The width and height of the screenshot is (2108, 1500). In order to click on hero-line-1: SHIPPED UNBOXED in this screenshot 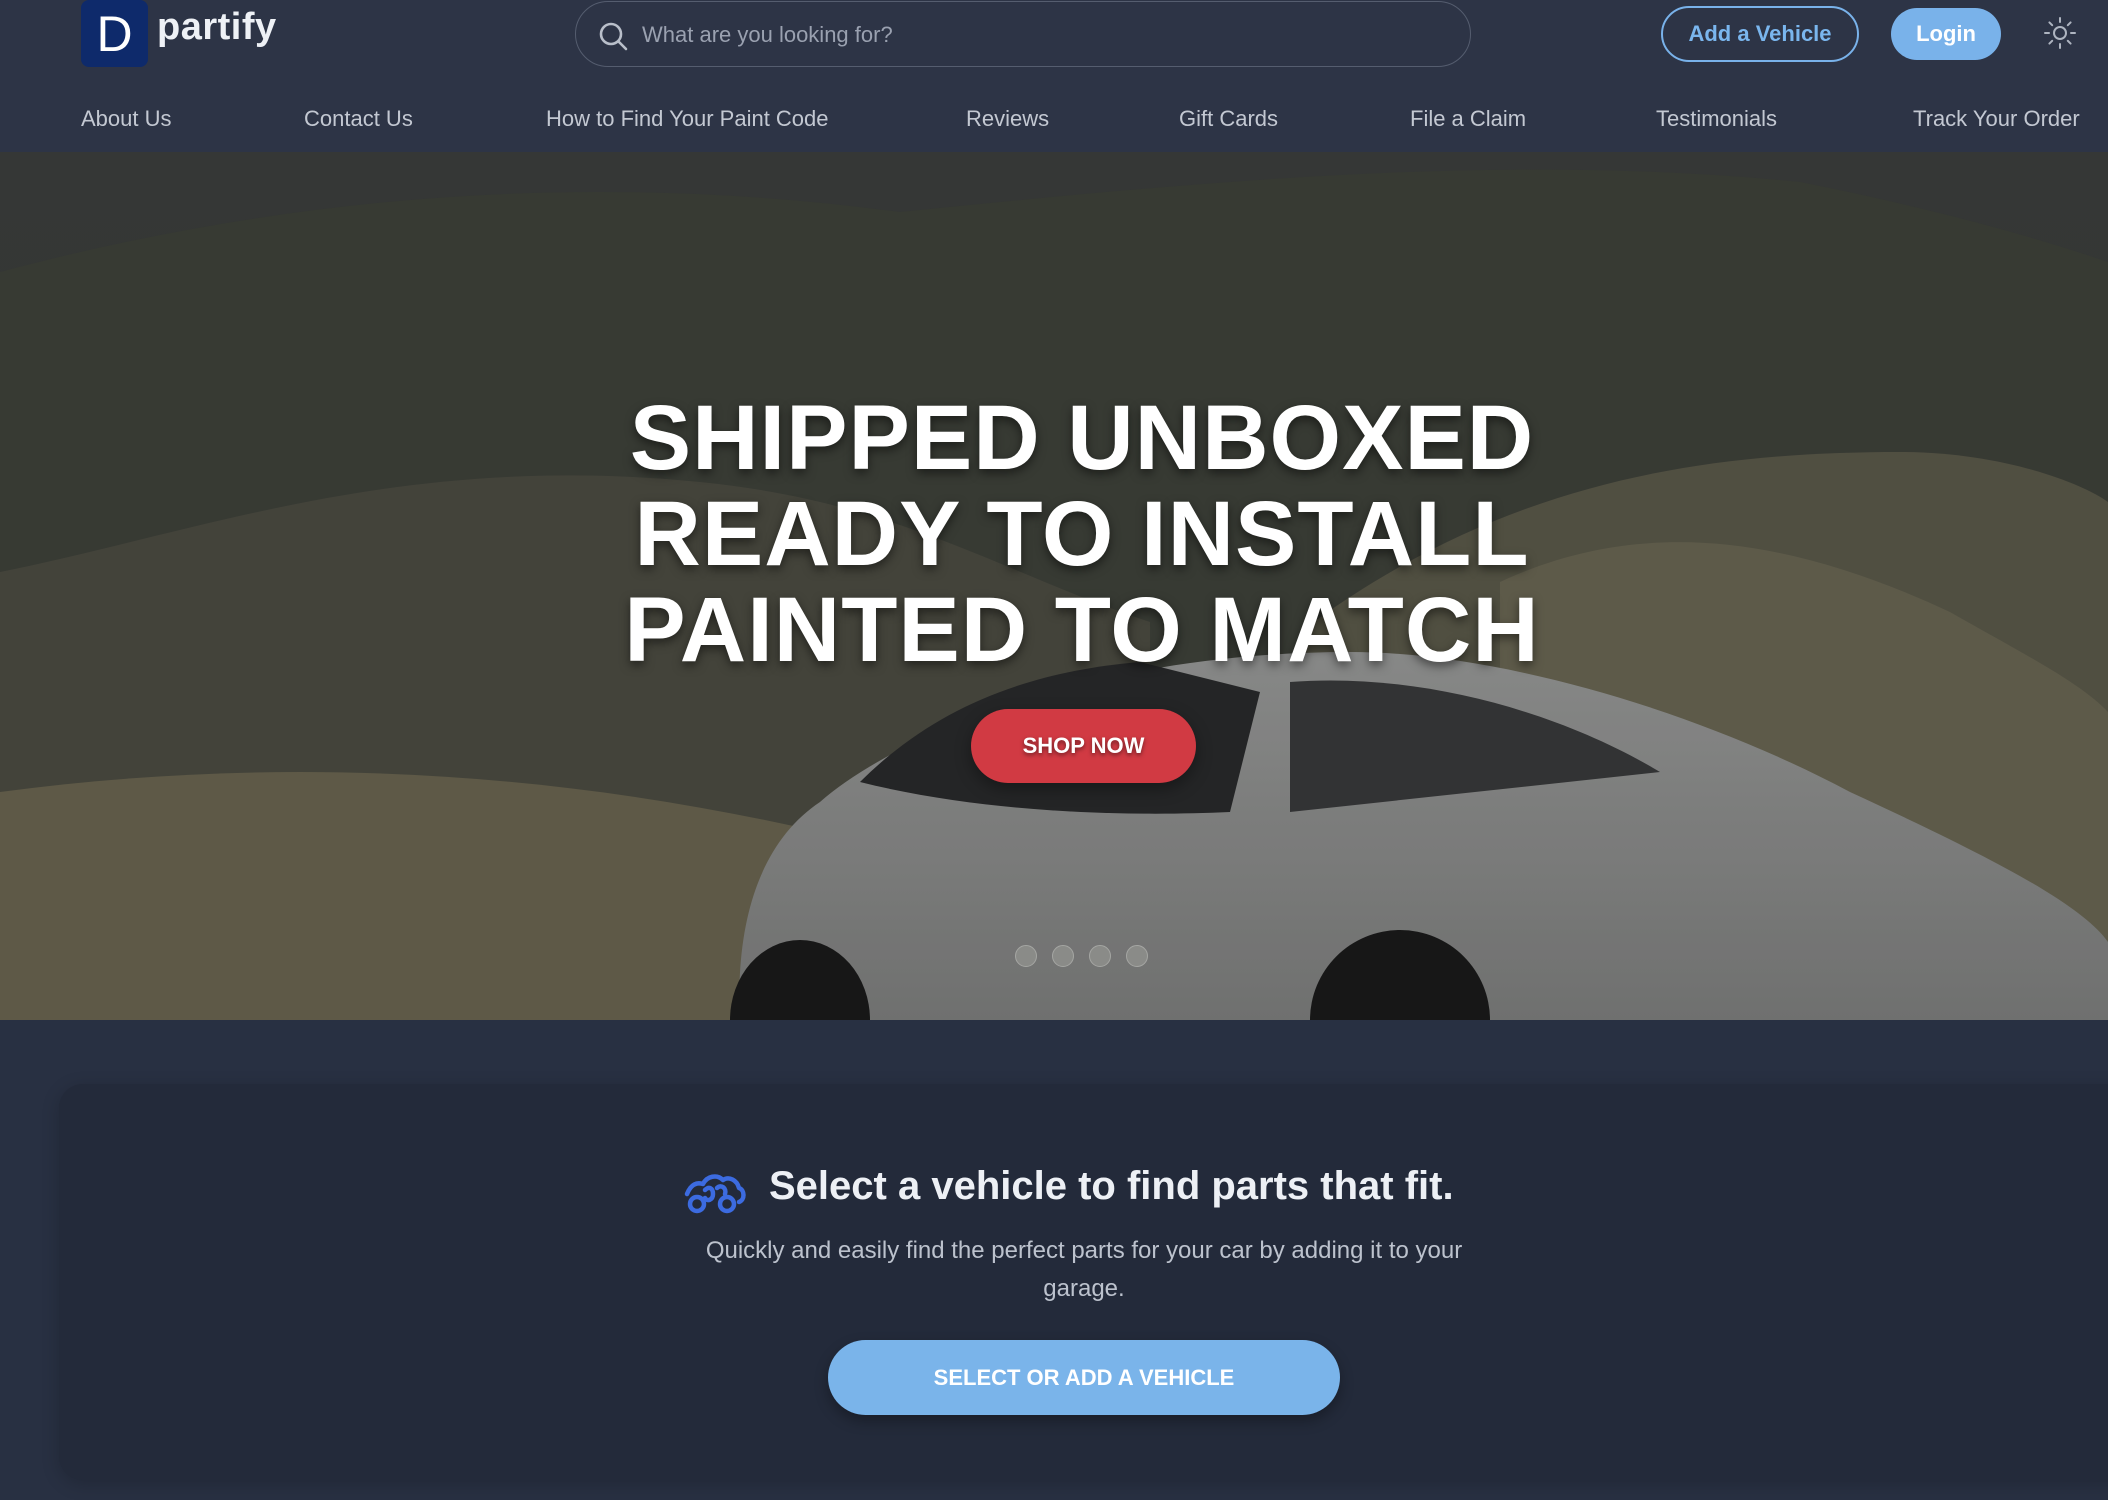, I will do `click(1082, 438)`.